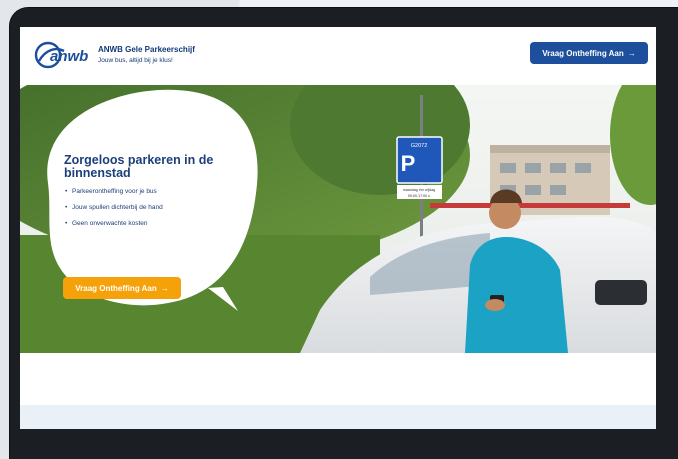 This screenshot has width=678, height=459. What do you see at coordinates (338, 379) in the screenshot?
I see `content-area` at bounding box center [338, 379].